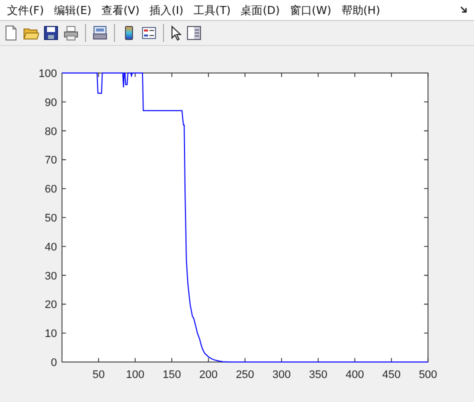 The height and width of the screenshot is (402, 474). What do you see at coordinates (50, 160) in the screenshot?
I see `y-tick-label: 70` at bounding box center [50, 160].